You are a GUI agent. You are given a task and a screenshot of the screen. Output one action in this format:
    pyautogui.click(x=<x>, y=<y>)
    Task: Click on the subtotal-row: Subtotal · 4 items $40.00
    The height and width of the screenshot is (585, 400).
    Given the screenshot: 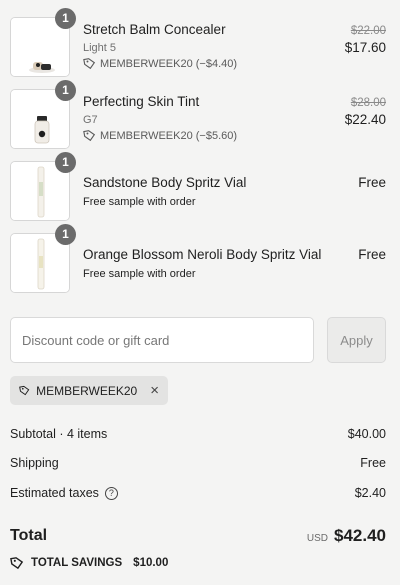 What is the action you would take?
    pyautogui.click(x=198, y=434)
    